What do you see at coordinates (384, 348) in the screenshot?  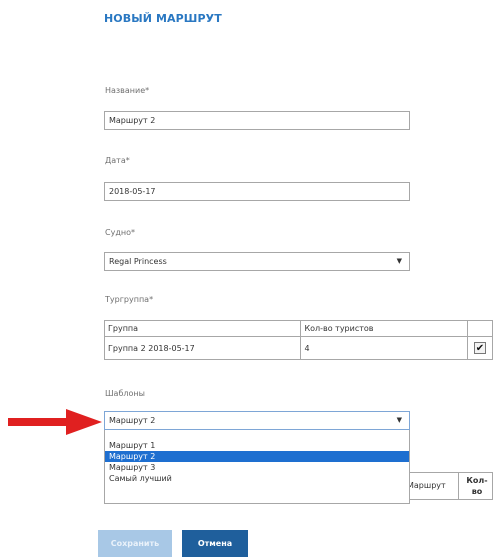 I see `count-cell: 4` at bounding box center [384, 348].